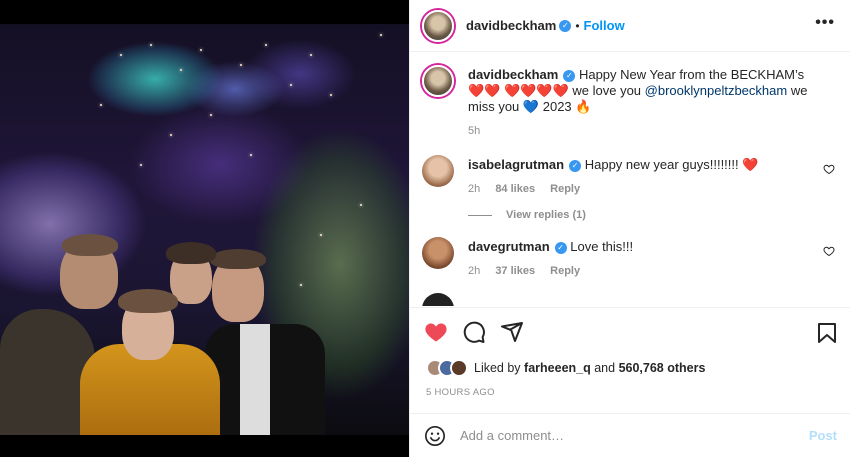  I want to click on caption-time: 5h, so click(474, 131).